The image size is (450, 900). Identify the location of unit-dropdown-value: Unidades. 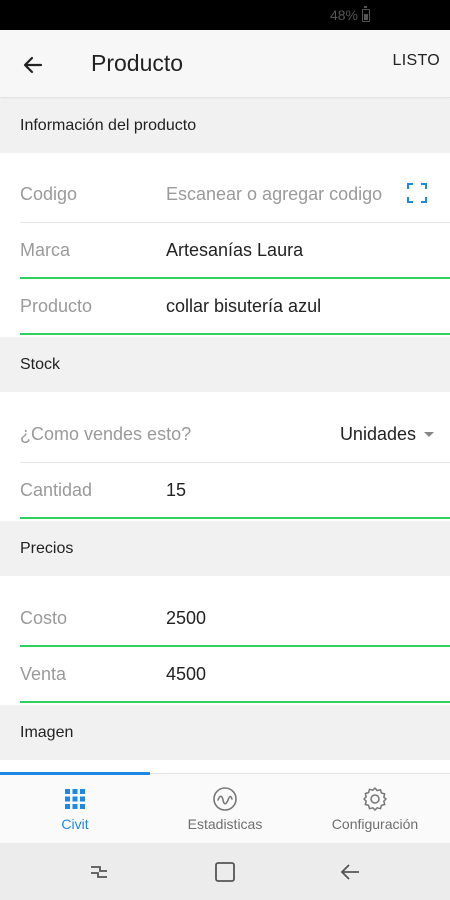
(377, 434).